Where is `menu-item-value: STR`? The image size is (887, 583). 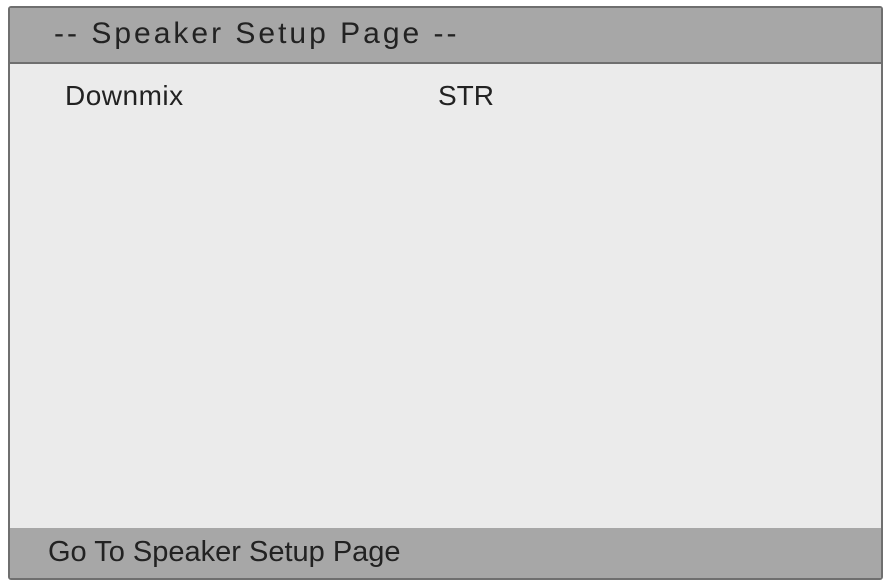 menu-item-value: STR is located at coordinates (466, 96).